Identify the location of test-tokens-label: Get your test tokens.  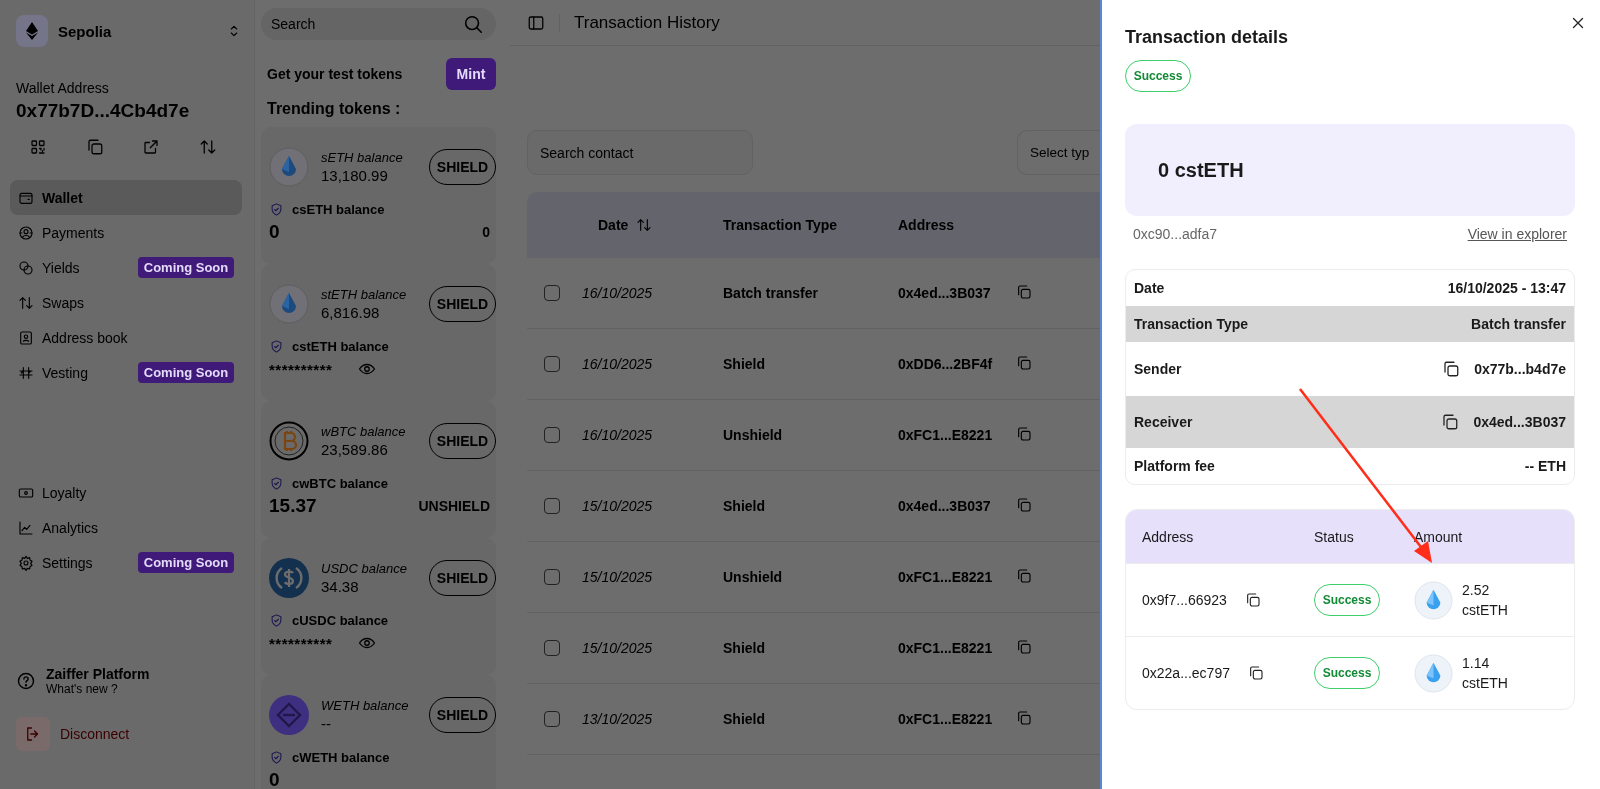
(335, 74).